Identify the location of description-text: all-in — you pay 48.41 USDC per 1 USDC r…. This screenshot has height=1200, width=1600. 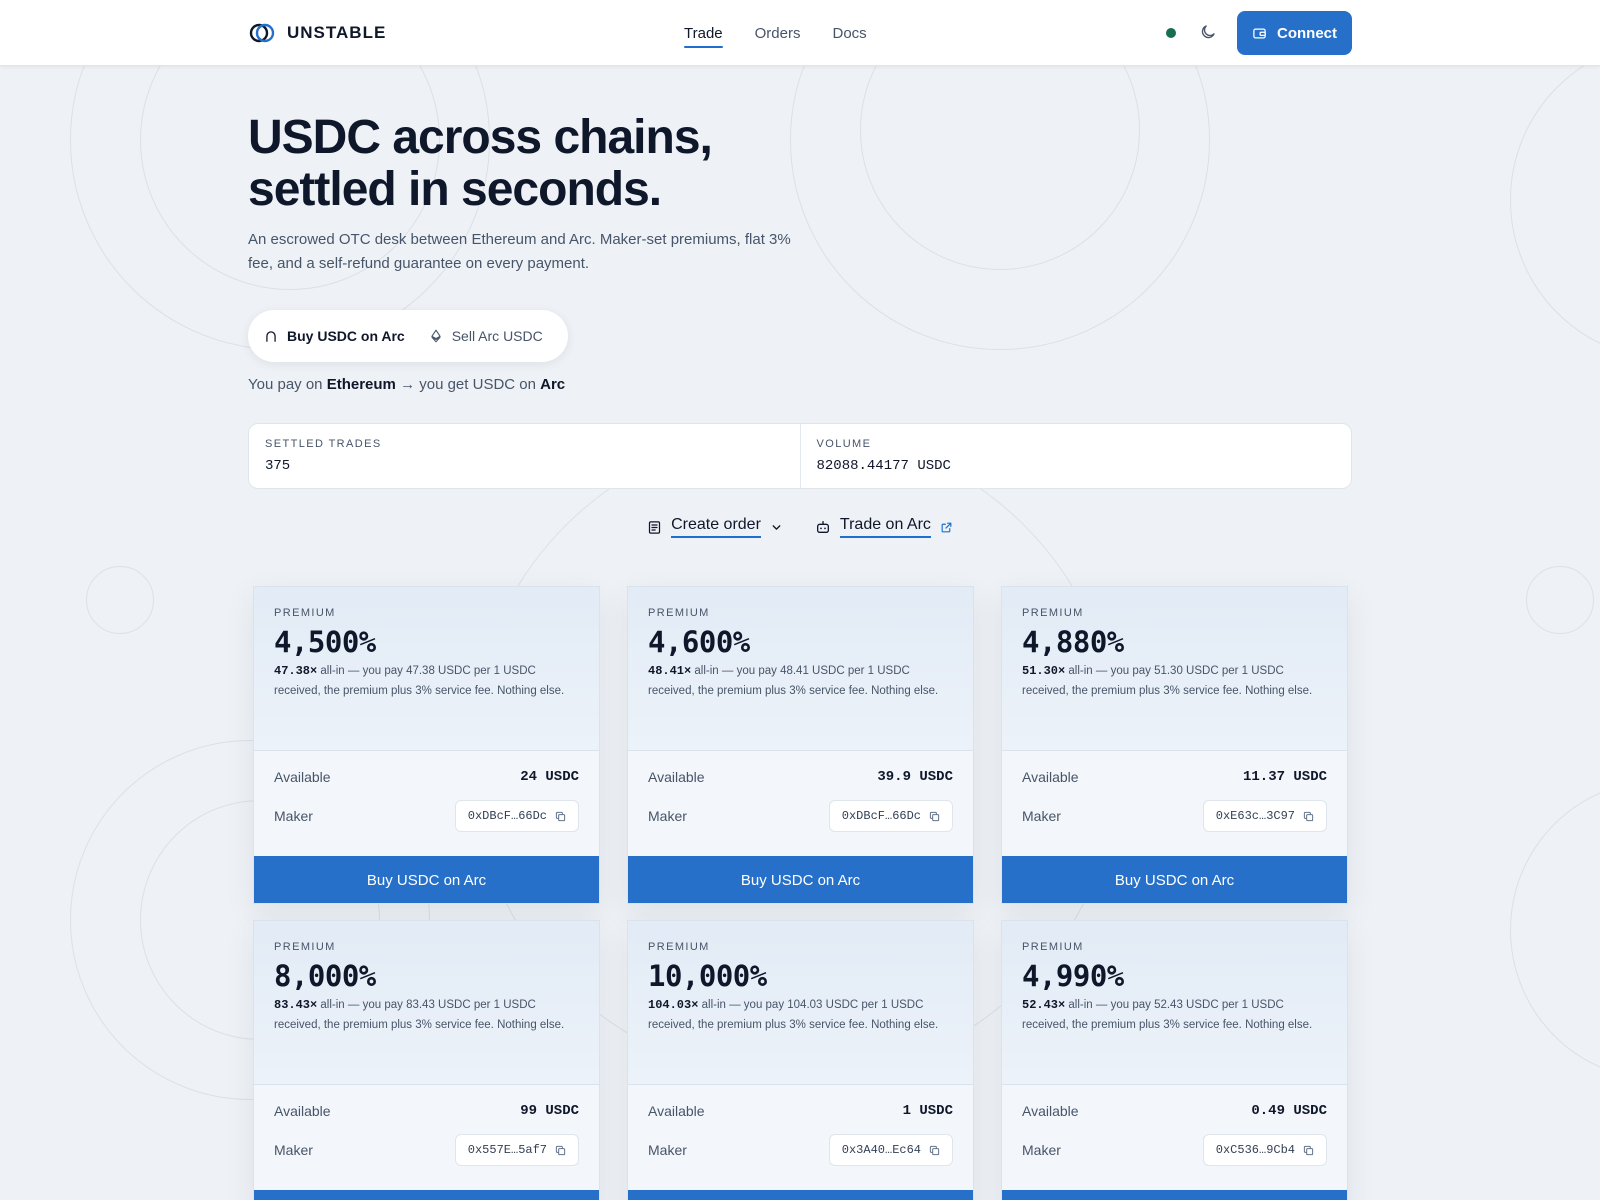
(793, 681).